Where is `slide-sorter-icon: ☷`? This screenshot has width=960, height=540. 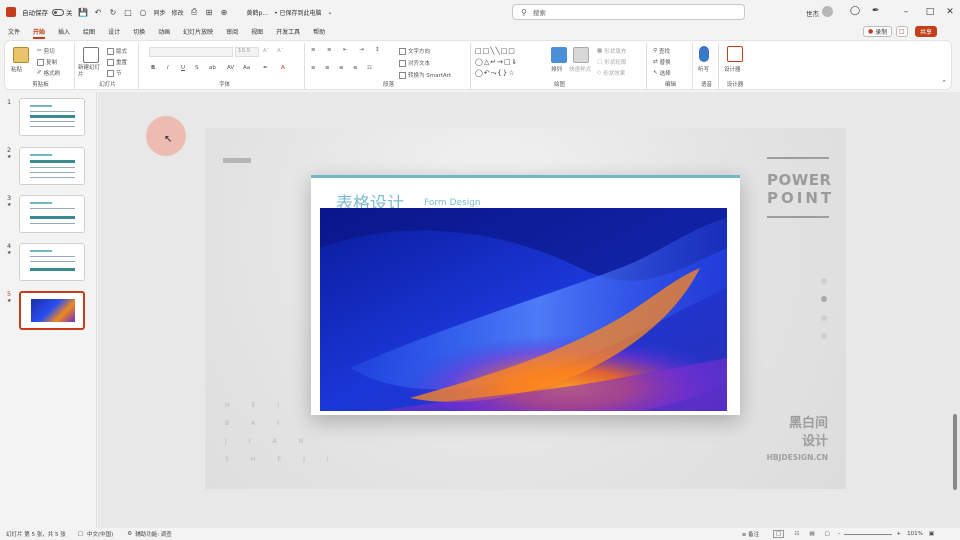 slide-sorter-icon: ☷ is located at coordinates (796, 534).